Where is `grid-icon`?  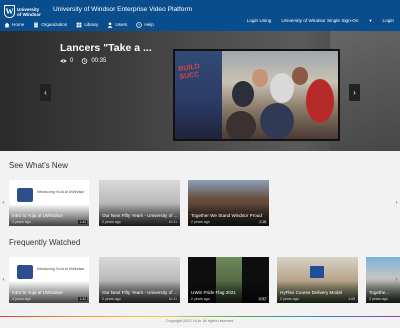
grid-icon is located at coordinates (79, 24).